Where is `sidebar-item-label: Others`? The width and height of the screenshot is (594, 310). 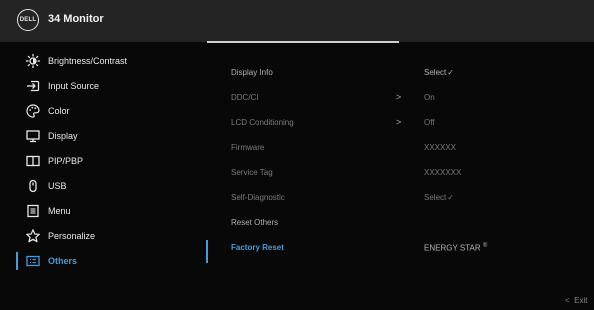
sidebar-item-label: Others is located at coordinates (63, 260).